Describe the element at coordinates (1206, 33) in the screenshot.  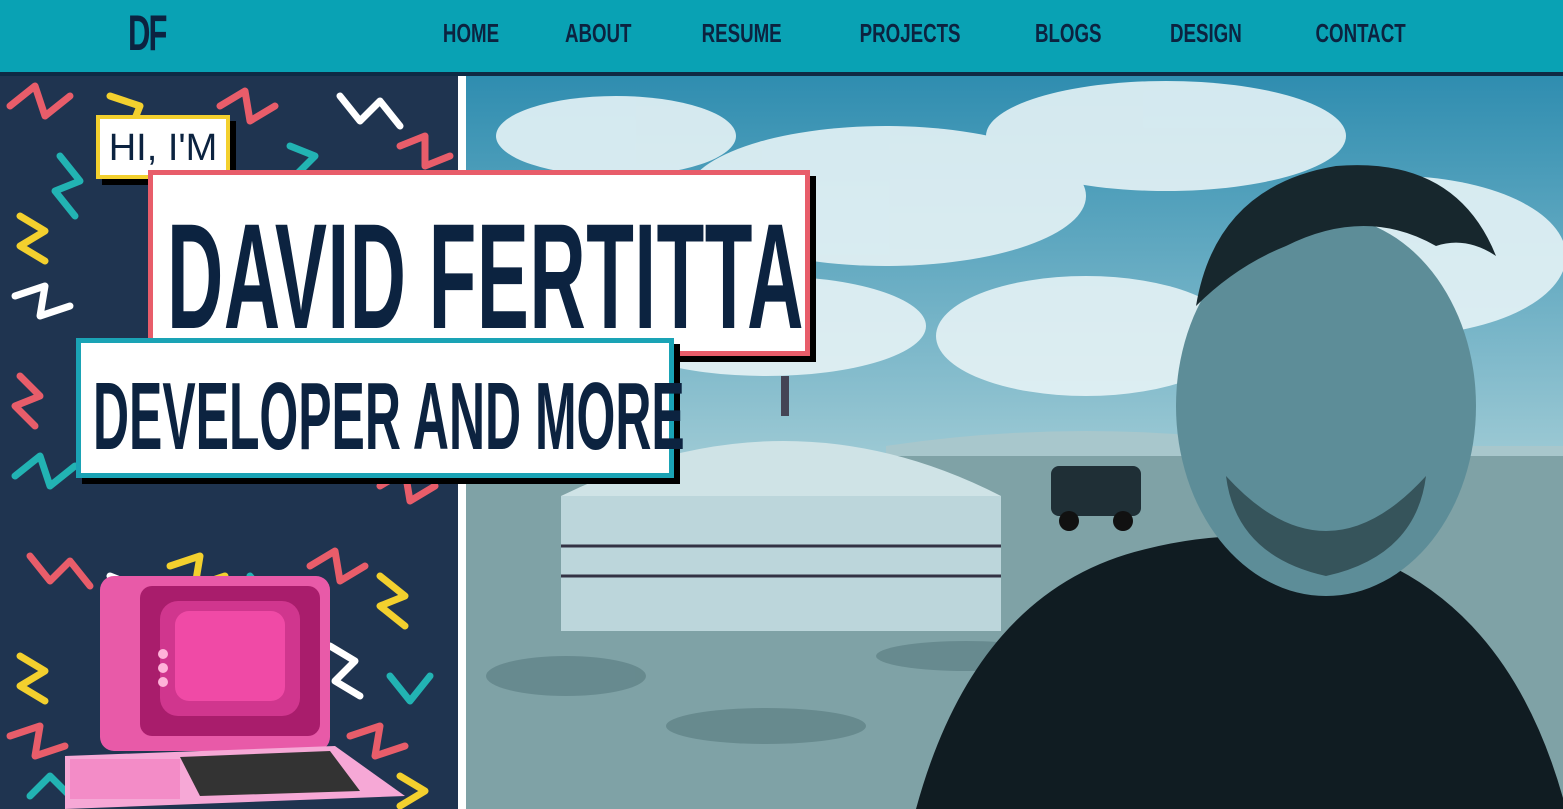
I see `nav-link-design: DESIGN` at that location.